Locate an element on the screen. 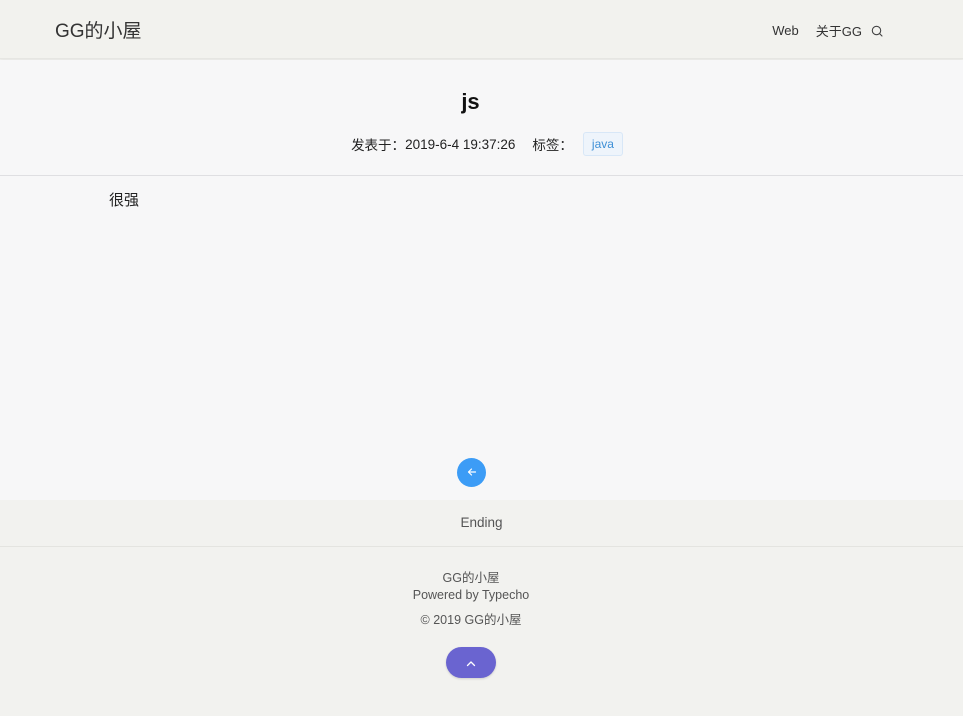  search-icon is located at coordinates (877, 31).